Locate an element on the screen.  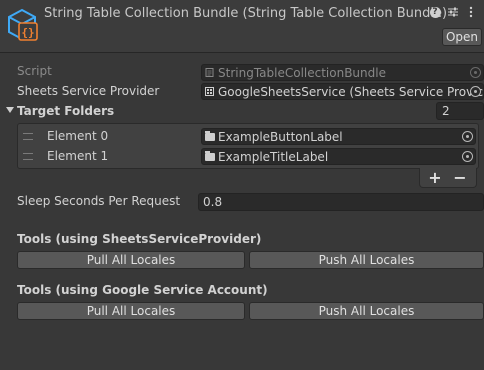
pull-all-locales-account-button: Pull All Locales is located at coordinates (131, 311).